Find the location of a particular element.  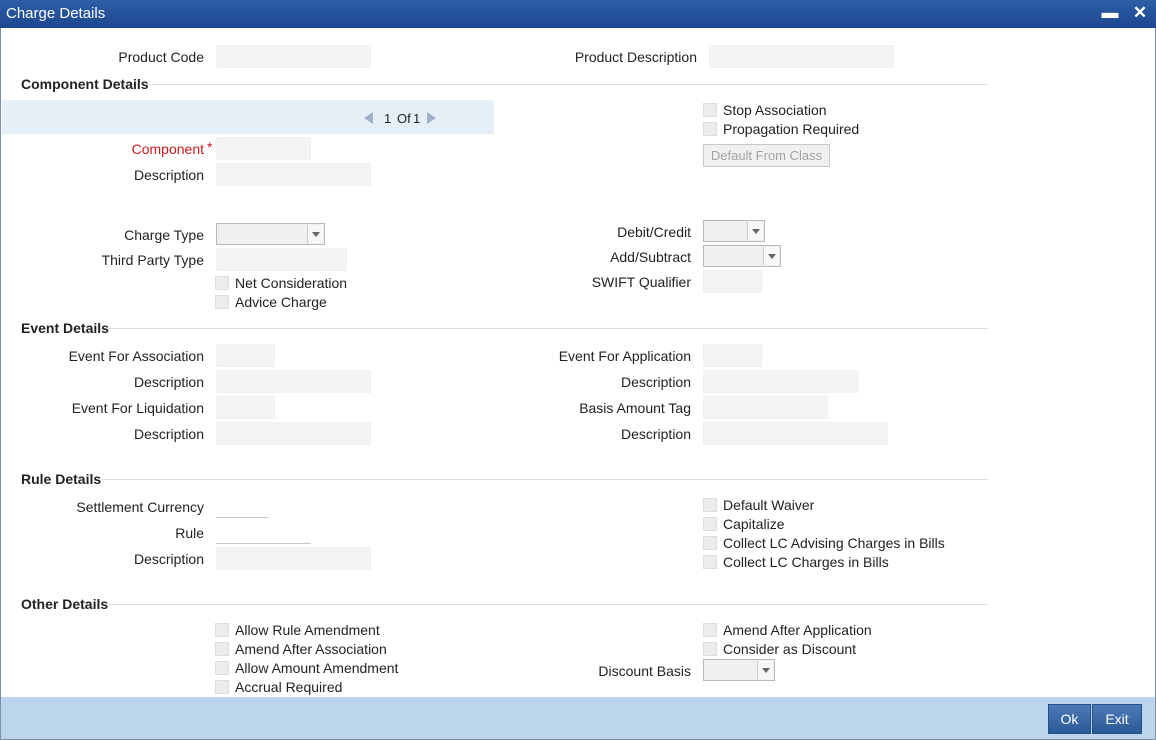

exit-button: Exit is located at coordinates (1117, 719).